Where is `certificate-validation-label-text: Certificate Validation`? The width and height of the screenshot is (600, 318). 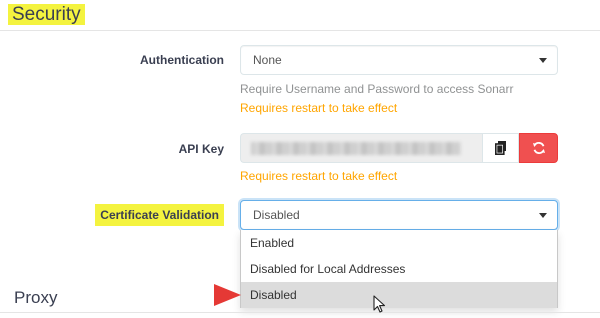 certificate-validation-label-text: Certificate Validation is located at coordinates (159, 215).